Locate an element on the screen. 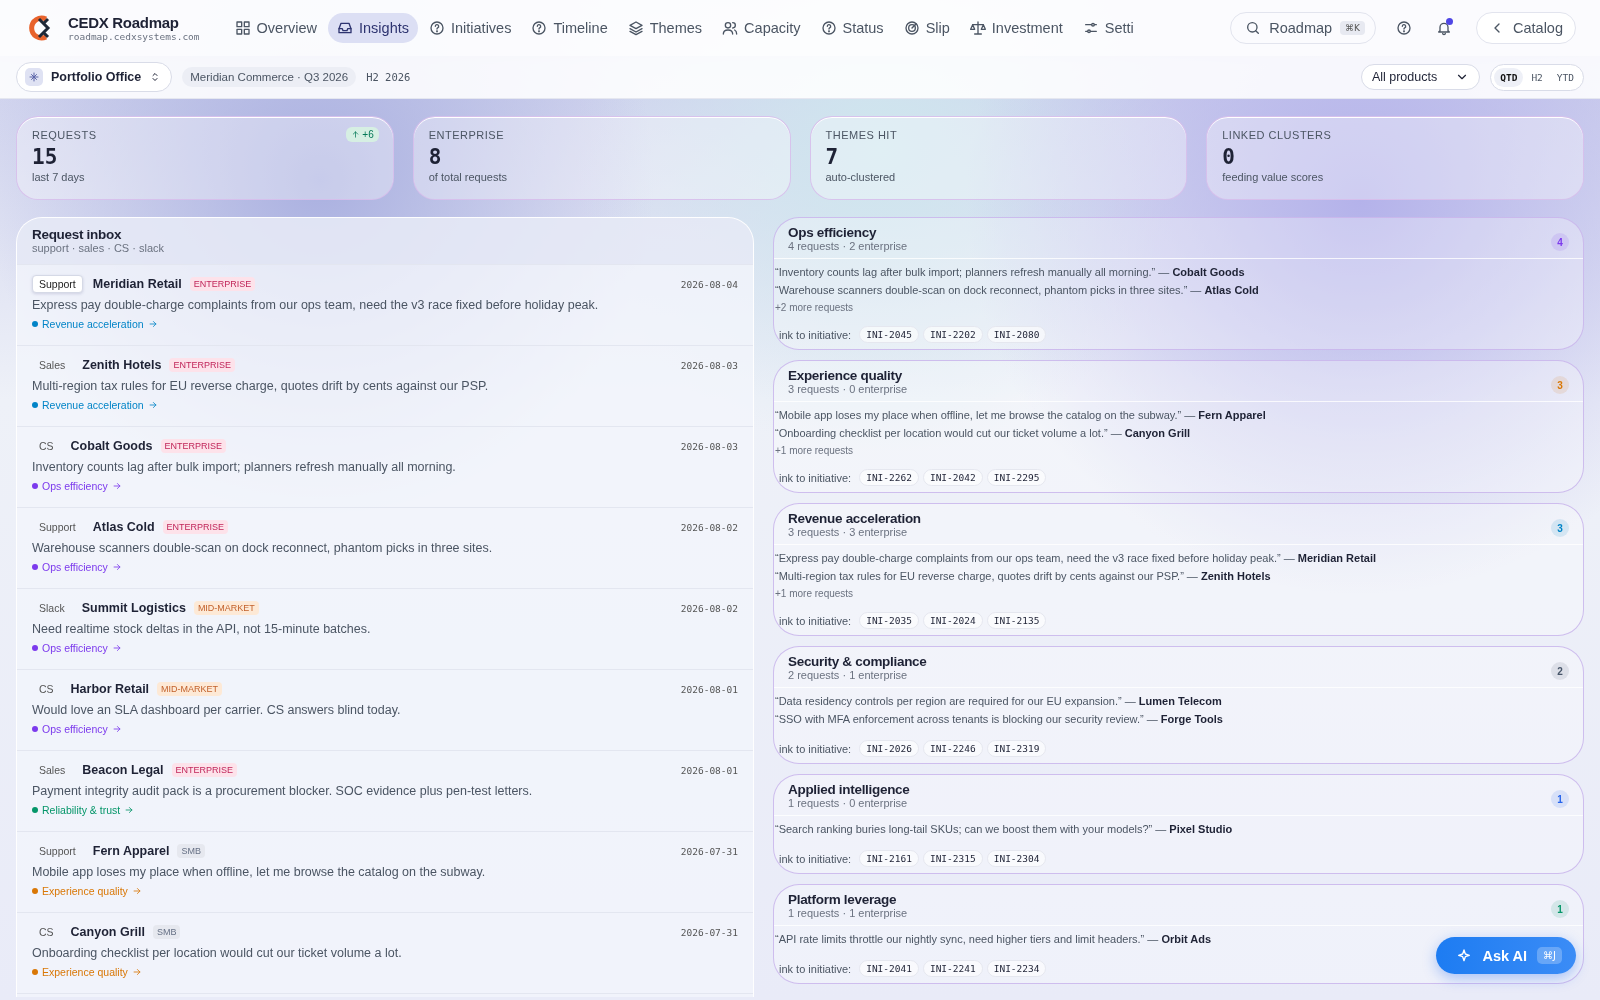 The width and height of the screenshot is (1600, 1000). request-text: Inventory counts lag after bulk import; planners refresh manually all morning. is located at coordinates (244, 467).